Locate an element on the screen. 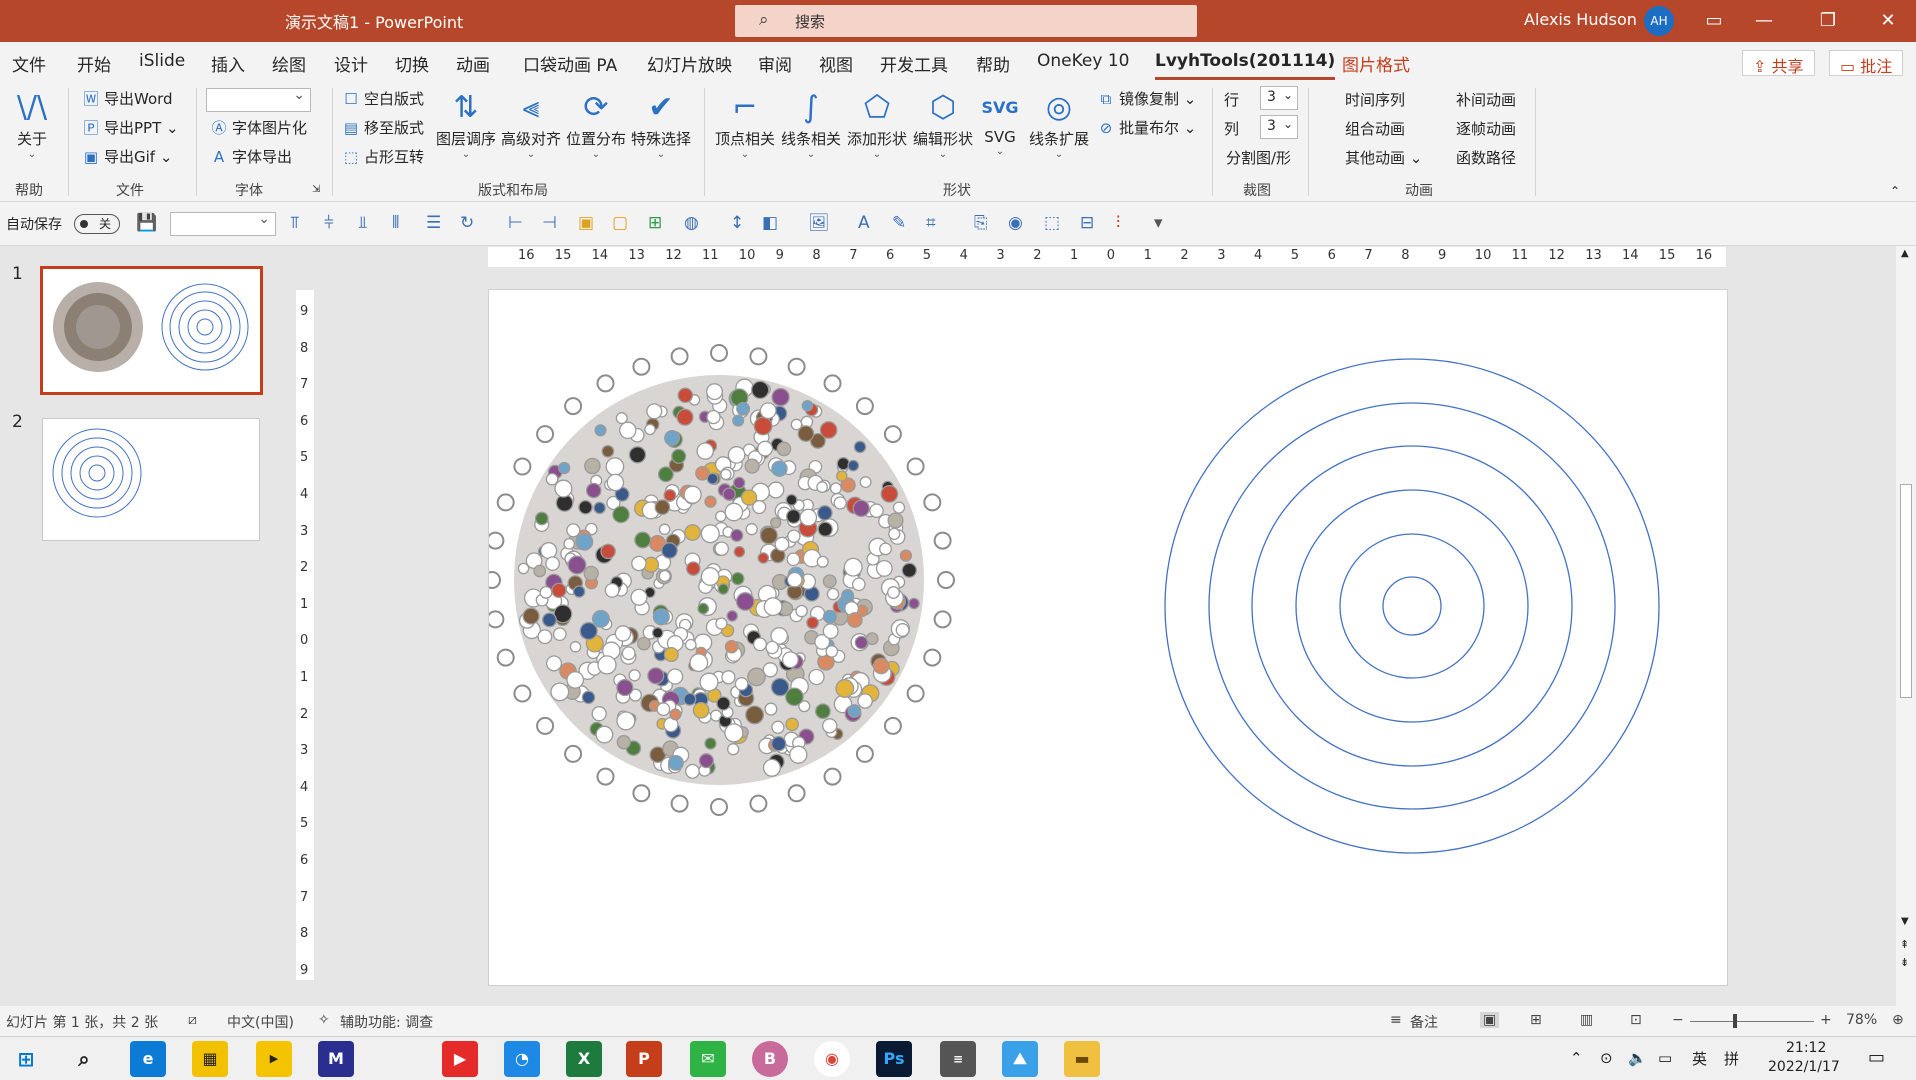  bring-forward-icon: ▣ is located at coordinates (586, 223).